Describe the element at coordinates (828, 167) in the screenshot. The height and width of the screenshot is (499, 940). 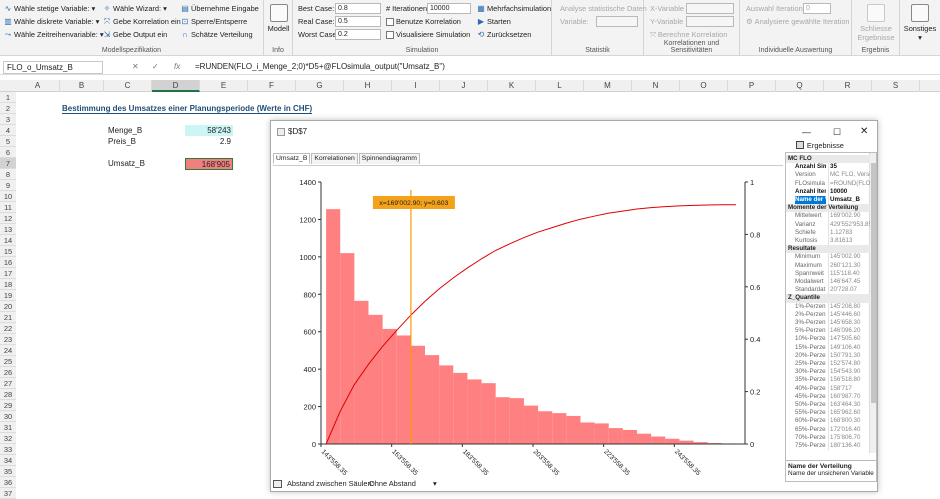
I see `panel-row: Anzahl Sim 35` at that location.